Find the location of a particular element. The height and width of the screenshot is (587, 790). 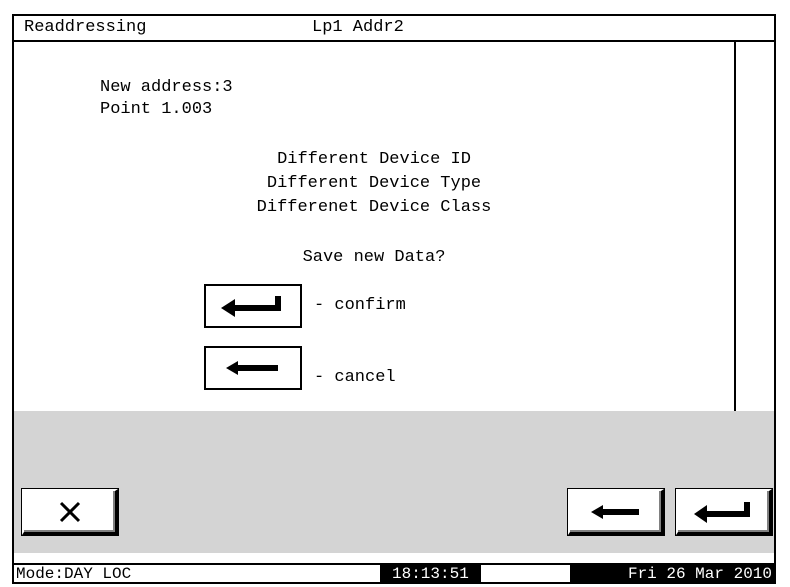

confirm-key-icon is located at coordinates (253, 306).